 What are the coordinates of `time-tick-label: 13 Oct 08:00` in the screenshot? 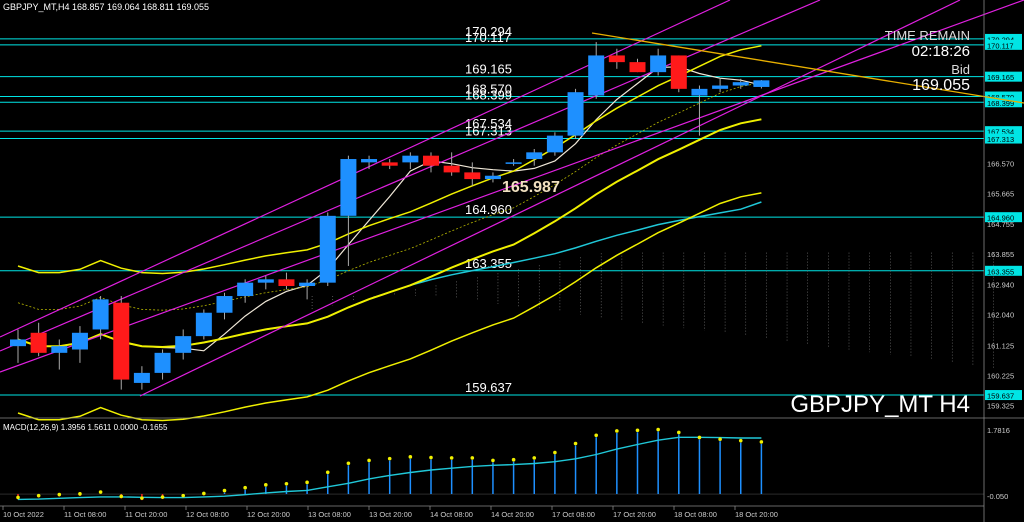 It's located at (329, 514).